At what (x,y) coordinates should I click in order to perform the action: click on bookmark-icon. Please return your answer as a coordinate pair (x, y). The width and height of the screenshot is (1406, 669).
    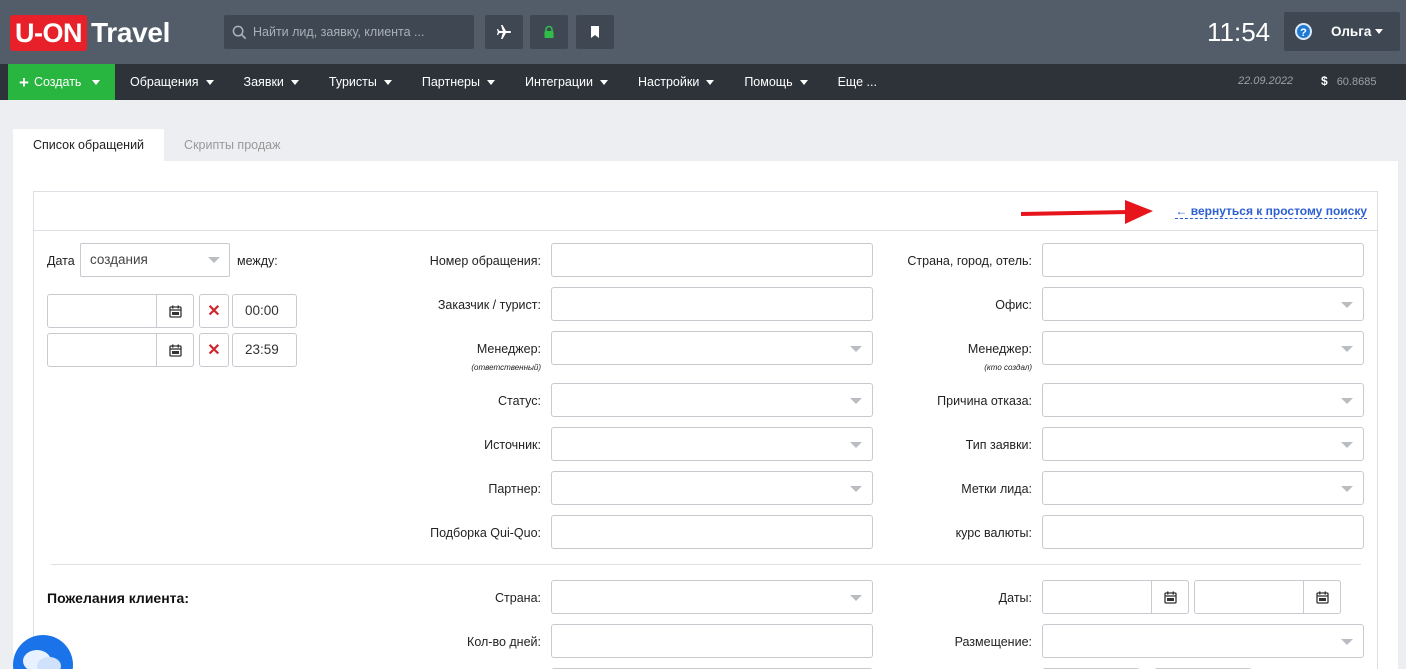
    Looking at the image, I should click on (595, 32).